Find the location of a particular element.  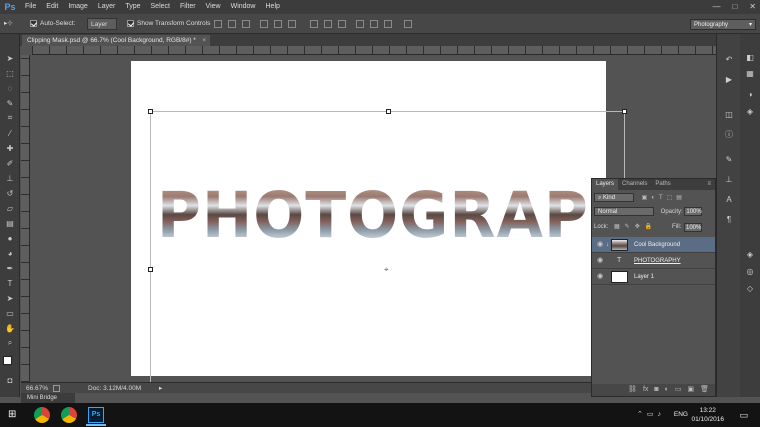

new-group-icon: ▭ is located at coordinates (678, 390).